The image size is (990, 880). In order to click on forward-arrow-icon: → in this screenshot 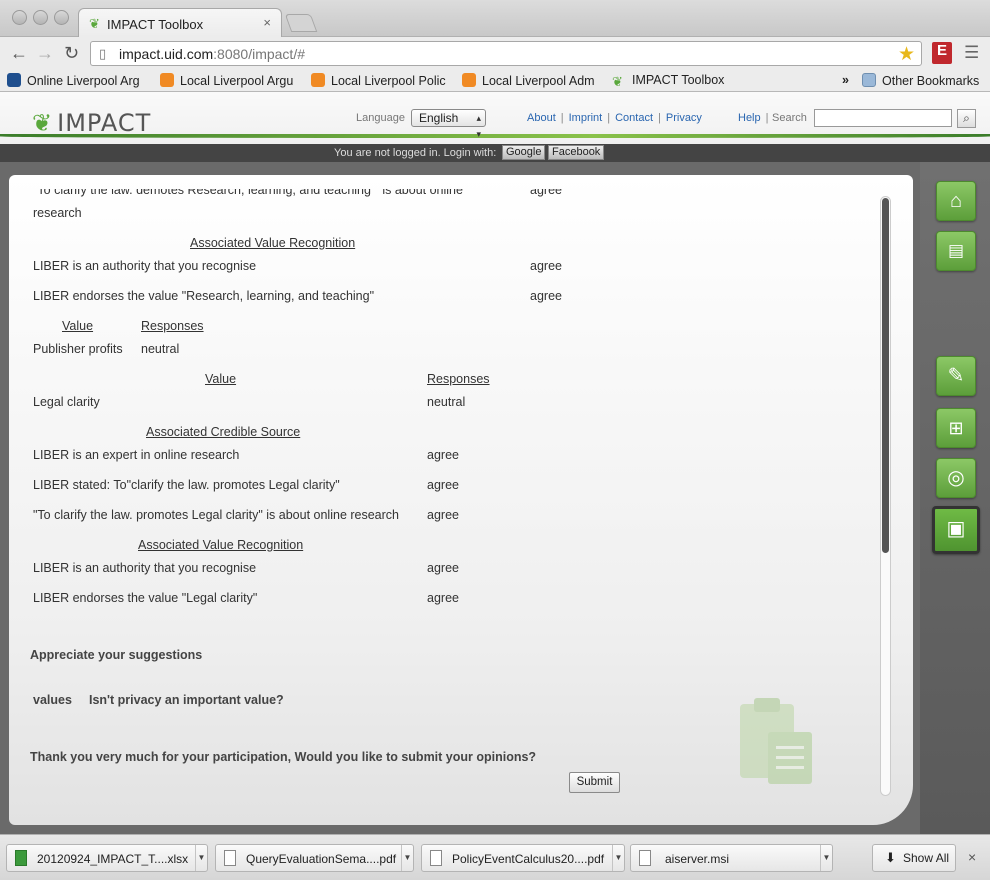, I will do `click(45, 53)`.